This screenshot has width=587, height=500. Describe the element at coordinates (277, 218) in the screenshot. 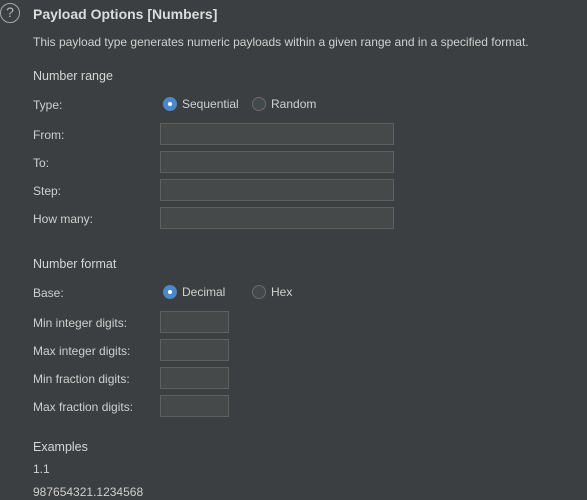

I see `how-many-field` at that location.